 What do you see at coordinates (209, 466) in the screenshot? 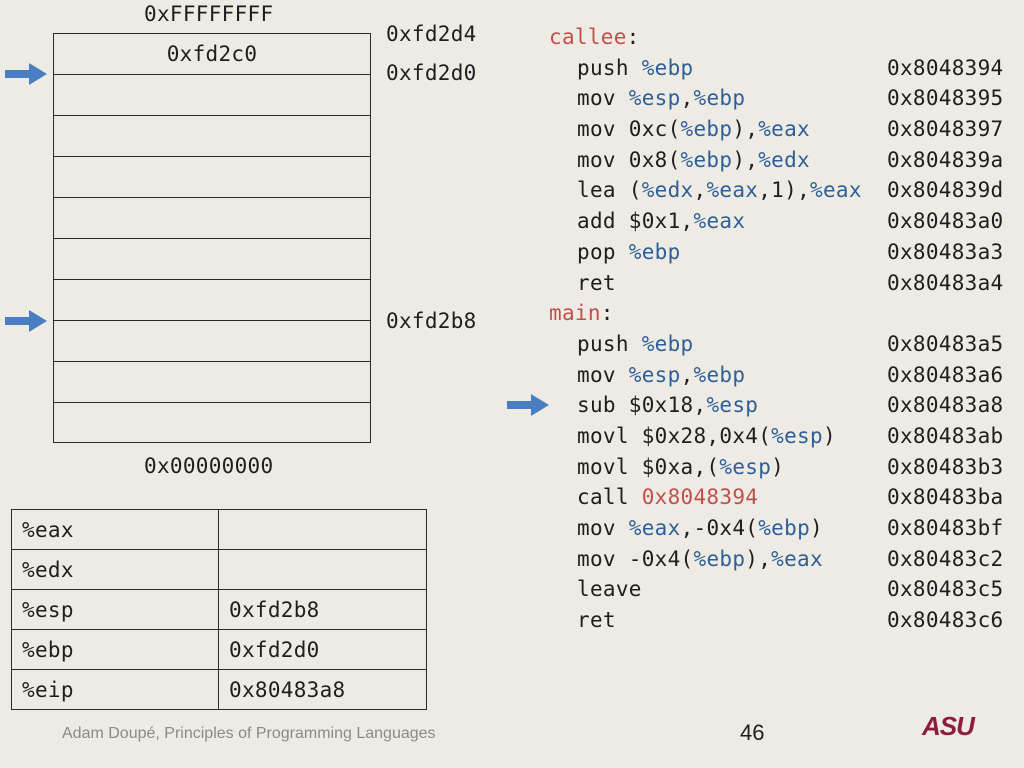
I see `stack-bottom-address: 0x00000000` at bounding box center [209, 466].